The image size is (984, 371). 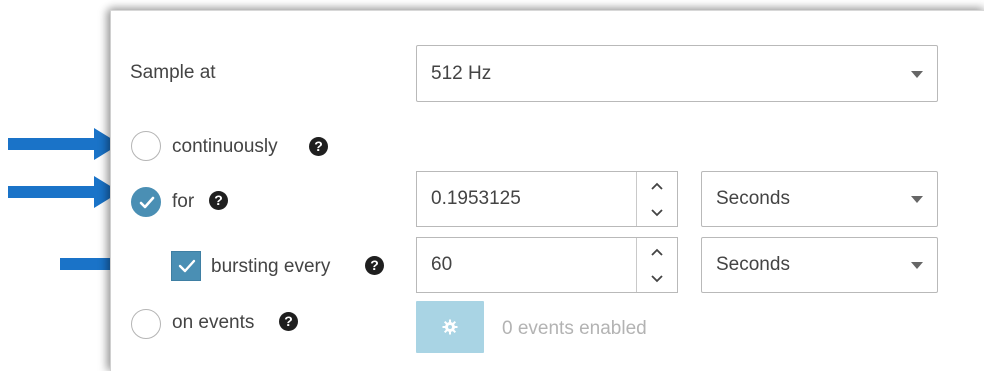 What do you see at coordinates (753, 198) in the screenshot?
I see `duration-unit-value: Seconds` at bounding box center [753, 198].